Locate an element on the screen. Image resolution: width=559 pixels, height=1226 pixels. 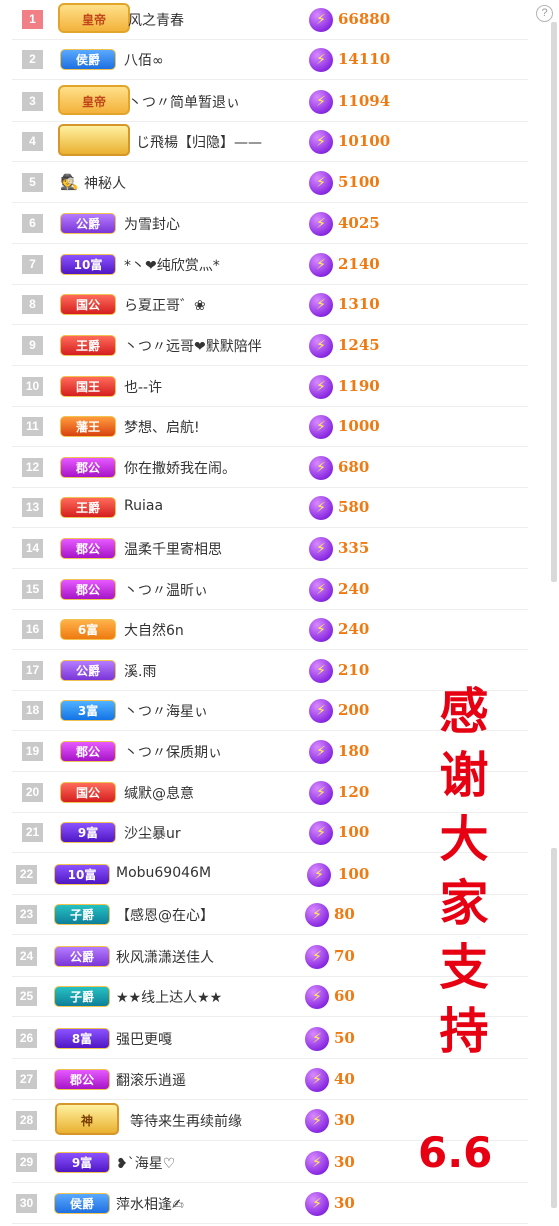
user-name: 为雪封心 is located at coordinates (152, 224).